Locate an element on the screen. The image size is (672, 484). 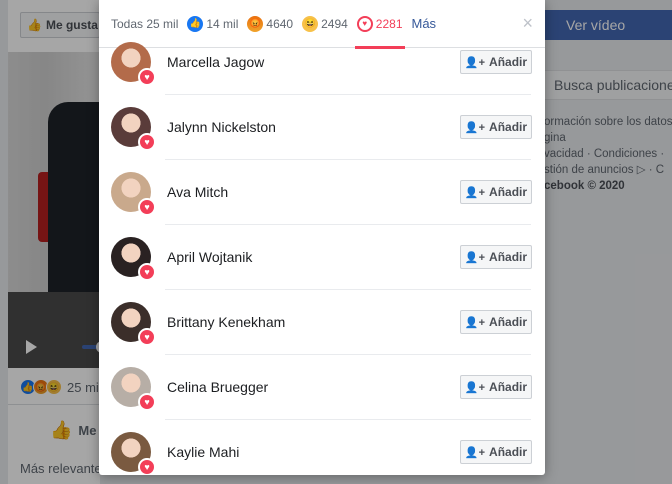
list-item: ♥ Kaylie Mahi 👤+ Añadir is located at coordinates (322, 447).